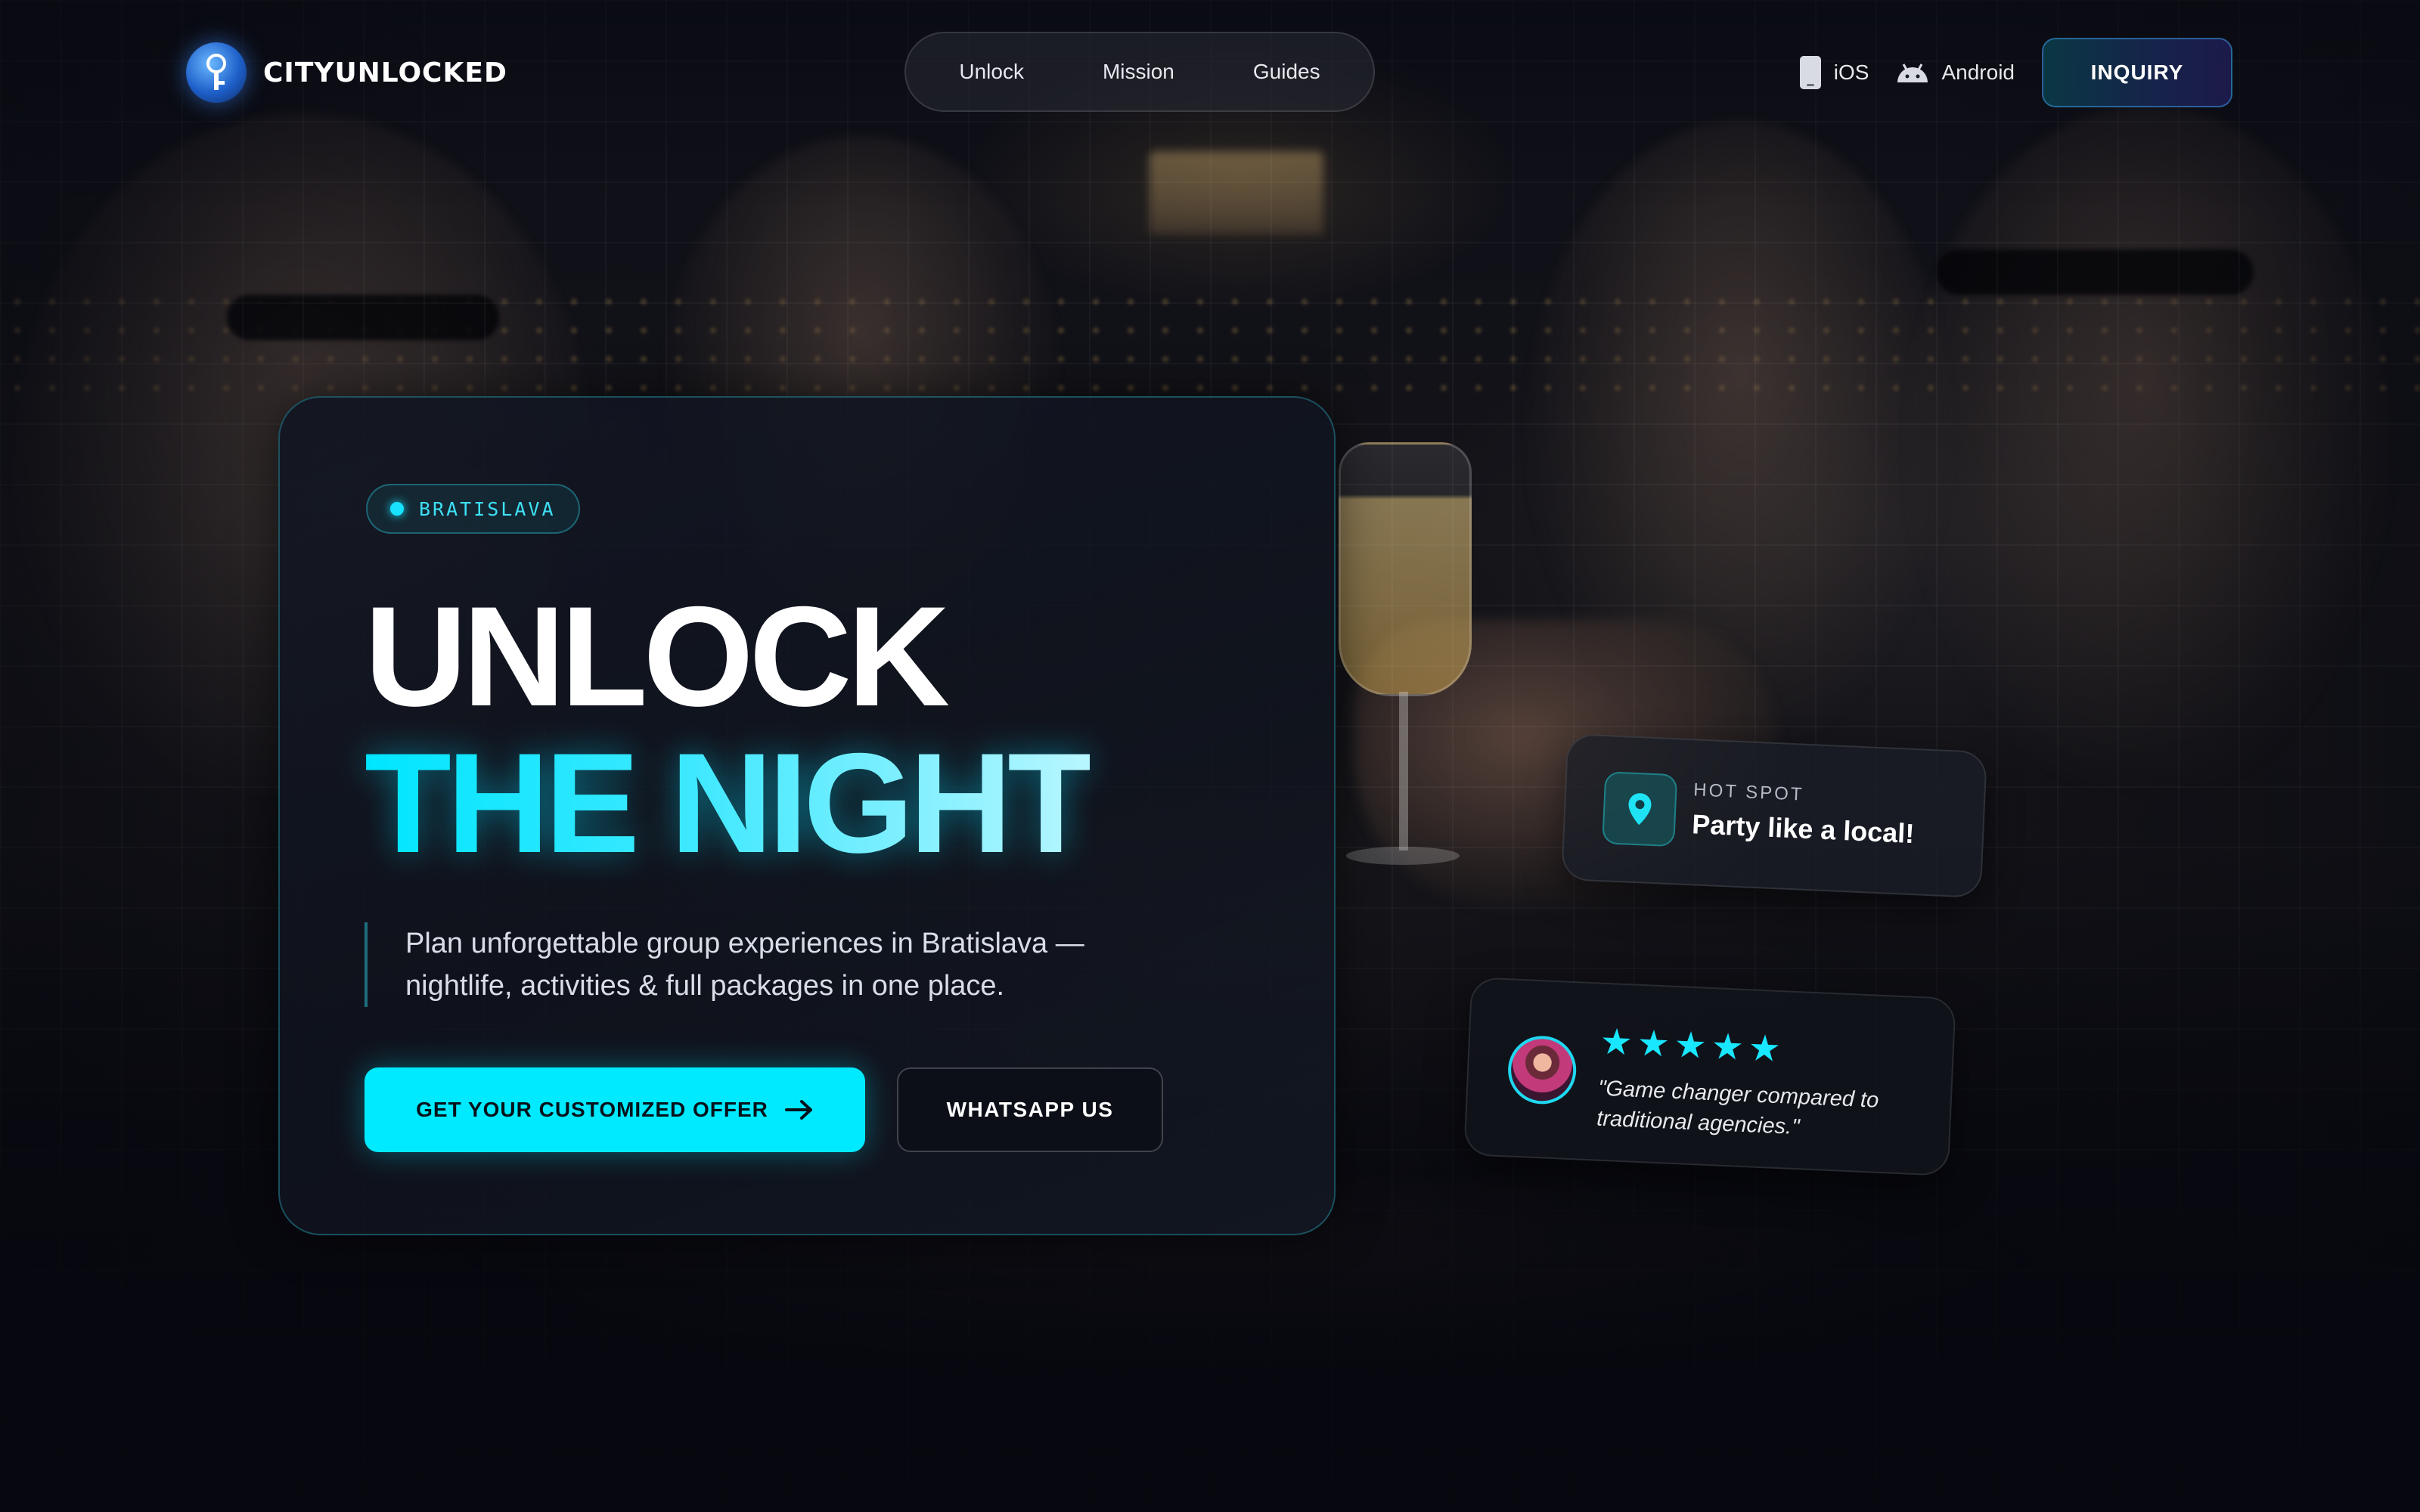 The image size is (2420, 1512). I want to click on main-nav: Unlock Mission Guides, so click(1139, 72).